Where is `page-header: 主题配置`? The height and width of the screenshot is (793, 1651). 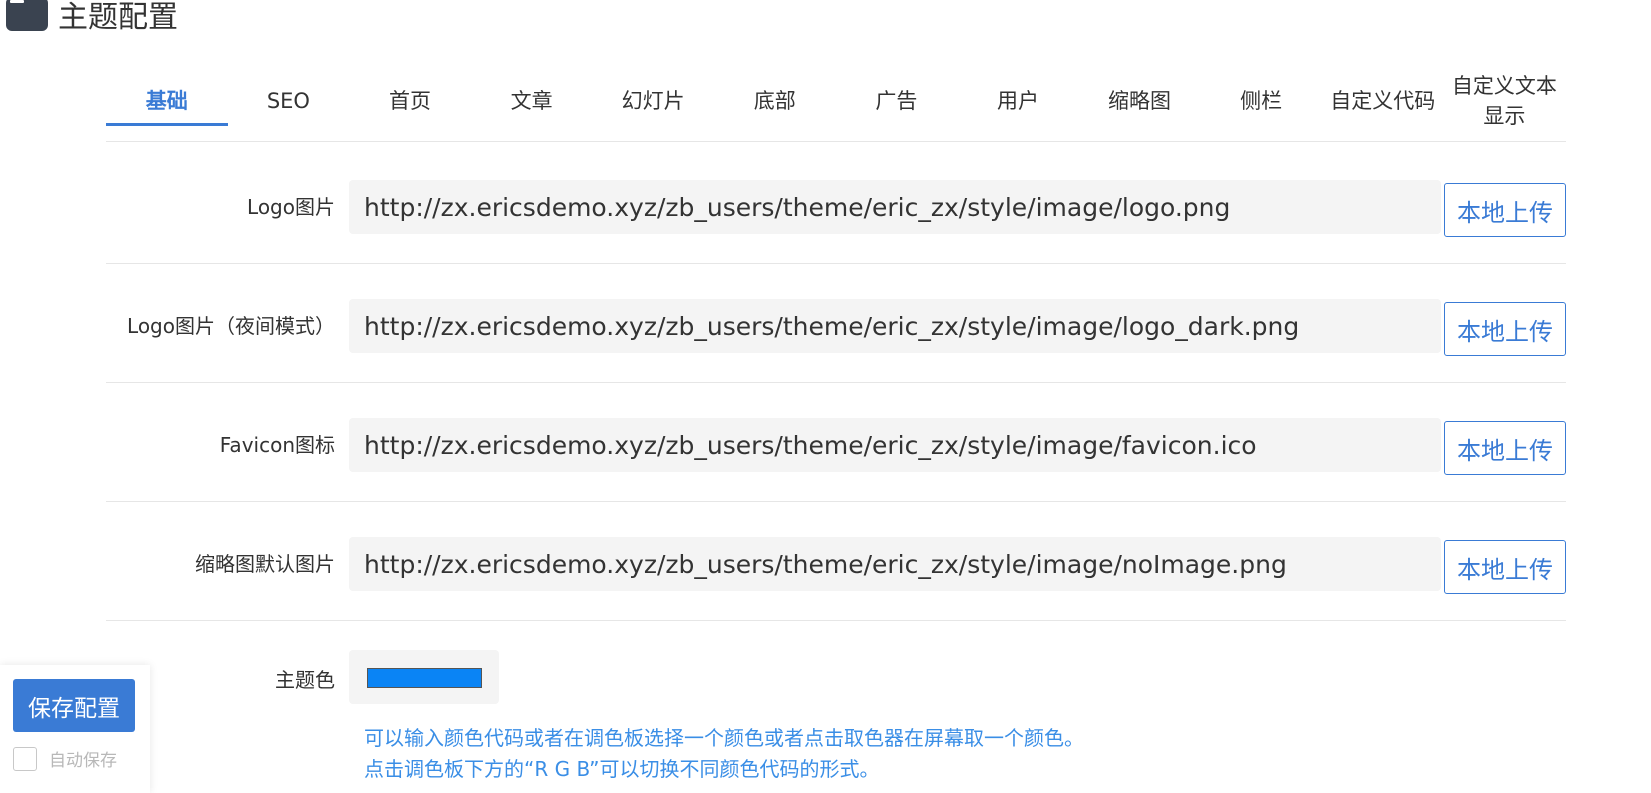 page-header: 主题配置 is located at coordinates (92, 20).